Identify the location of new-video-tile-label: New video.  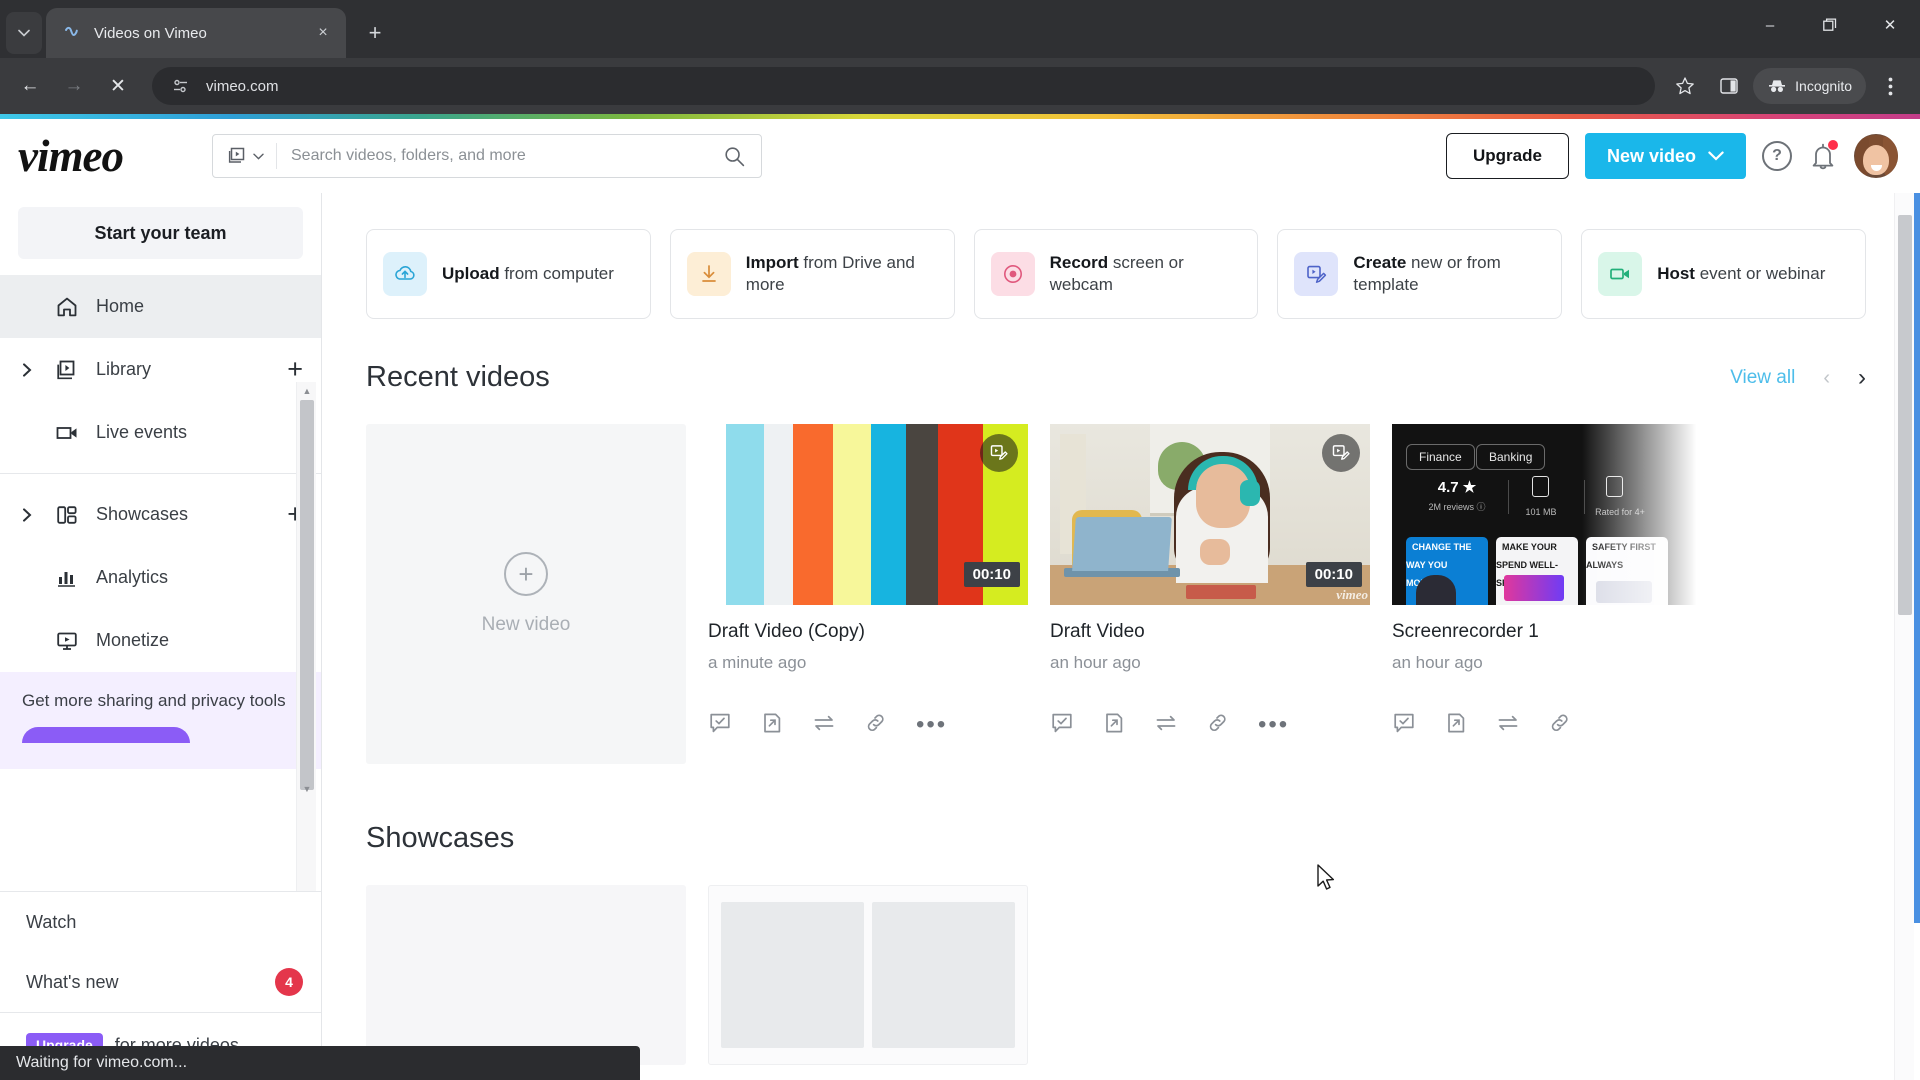
(526, 624).